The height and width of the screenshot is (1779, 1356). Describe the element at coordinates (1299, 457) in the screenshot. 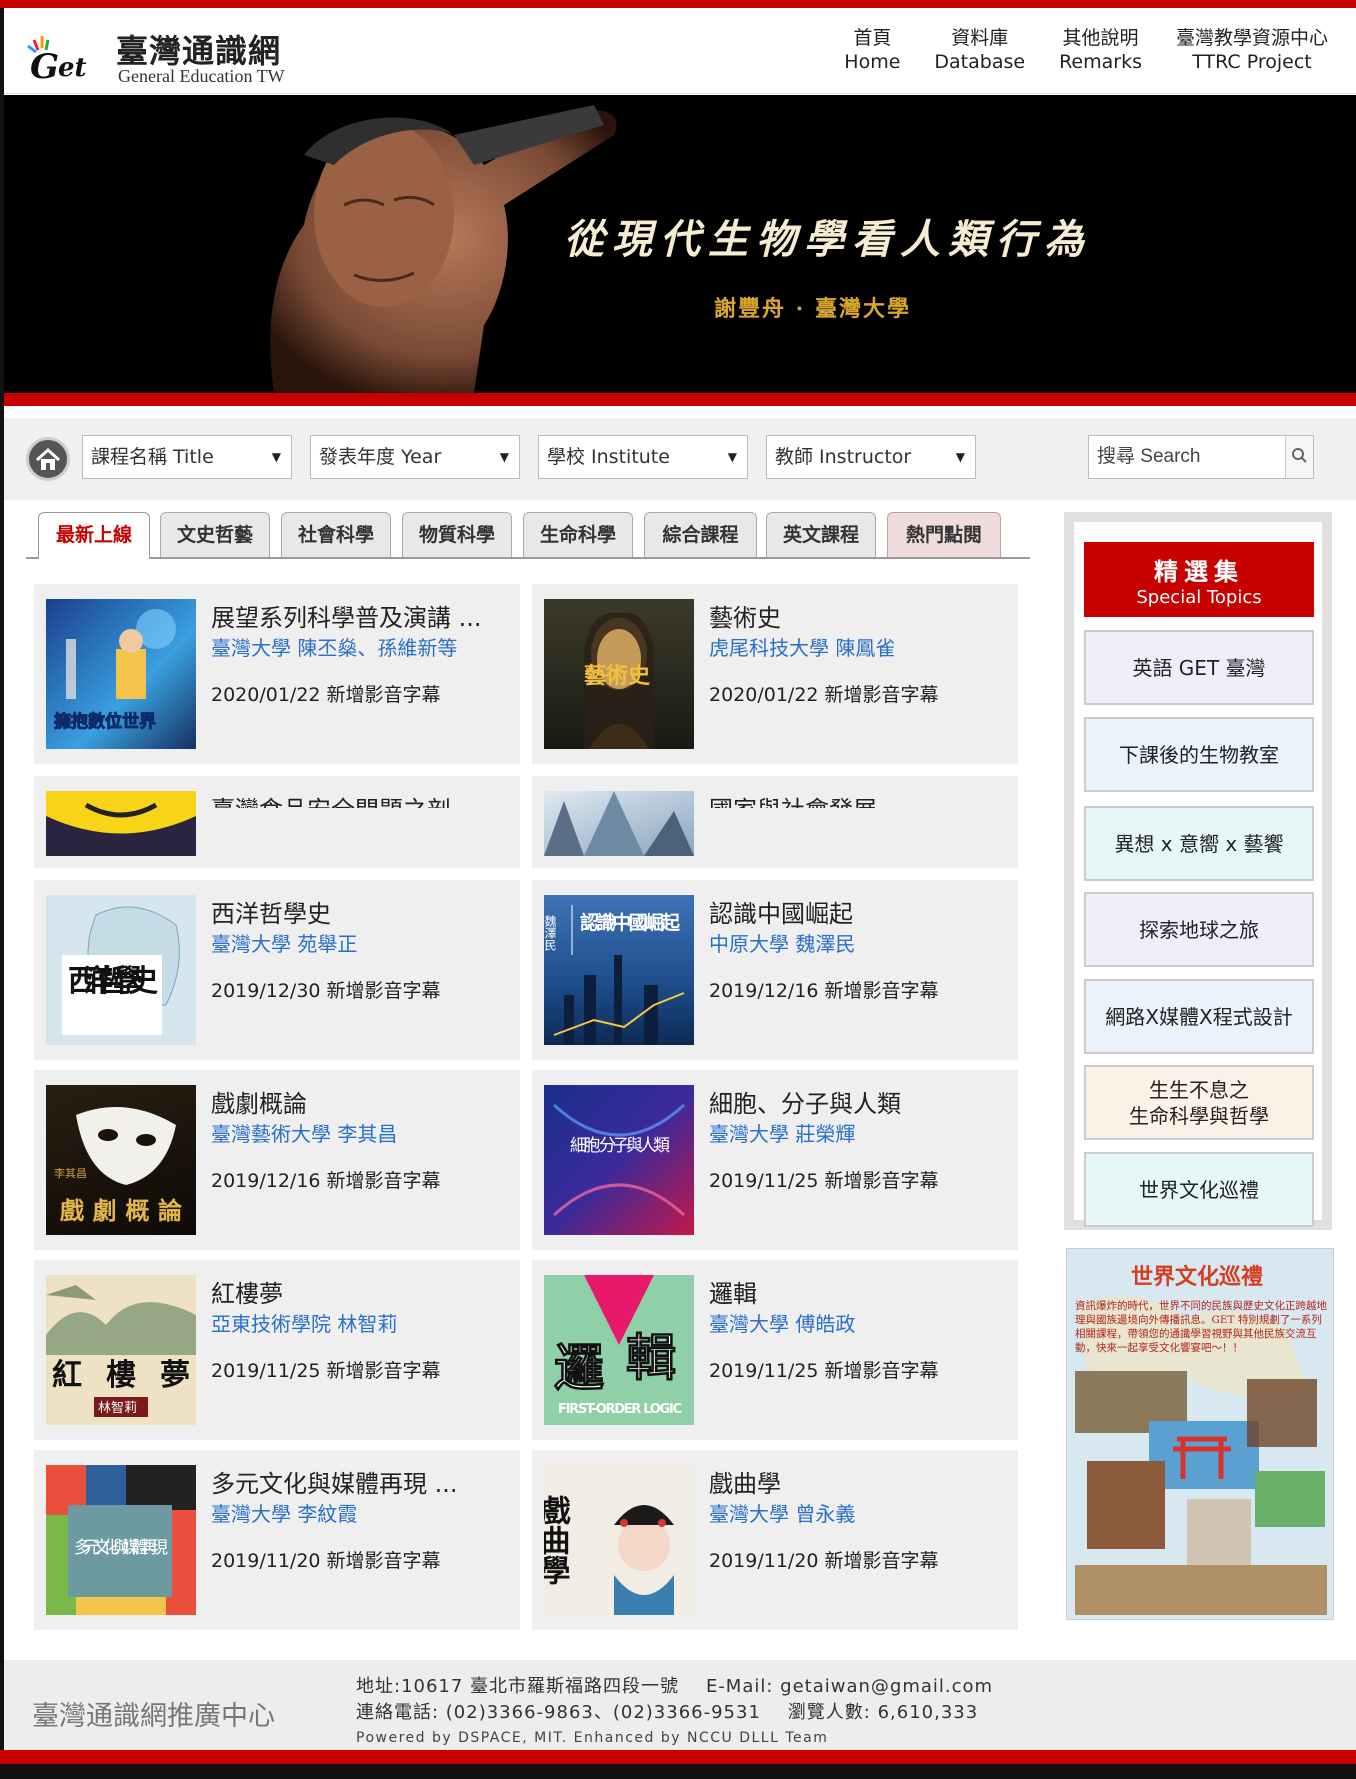

I see `search-button` at that location.